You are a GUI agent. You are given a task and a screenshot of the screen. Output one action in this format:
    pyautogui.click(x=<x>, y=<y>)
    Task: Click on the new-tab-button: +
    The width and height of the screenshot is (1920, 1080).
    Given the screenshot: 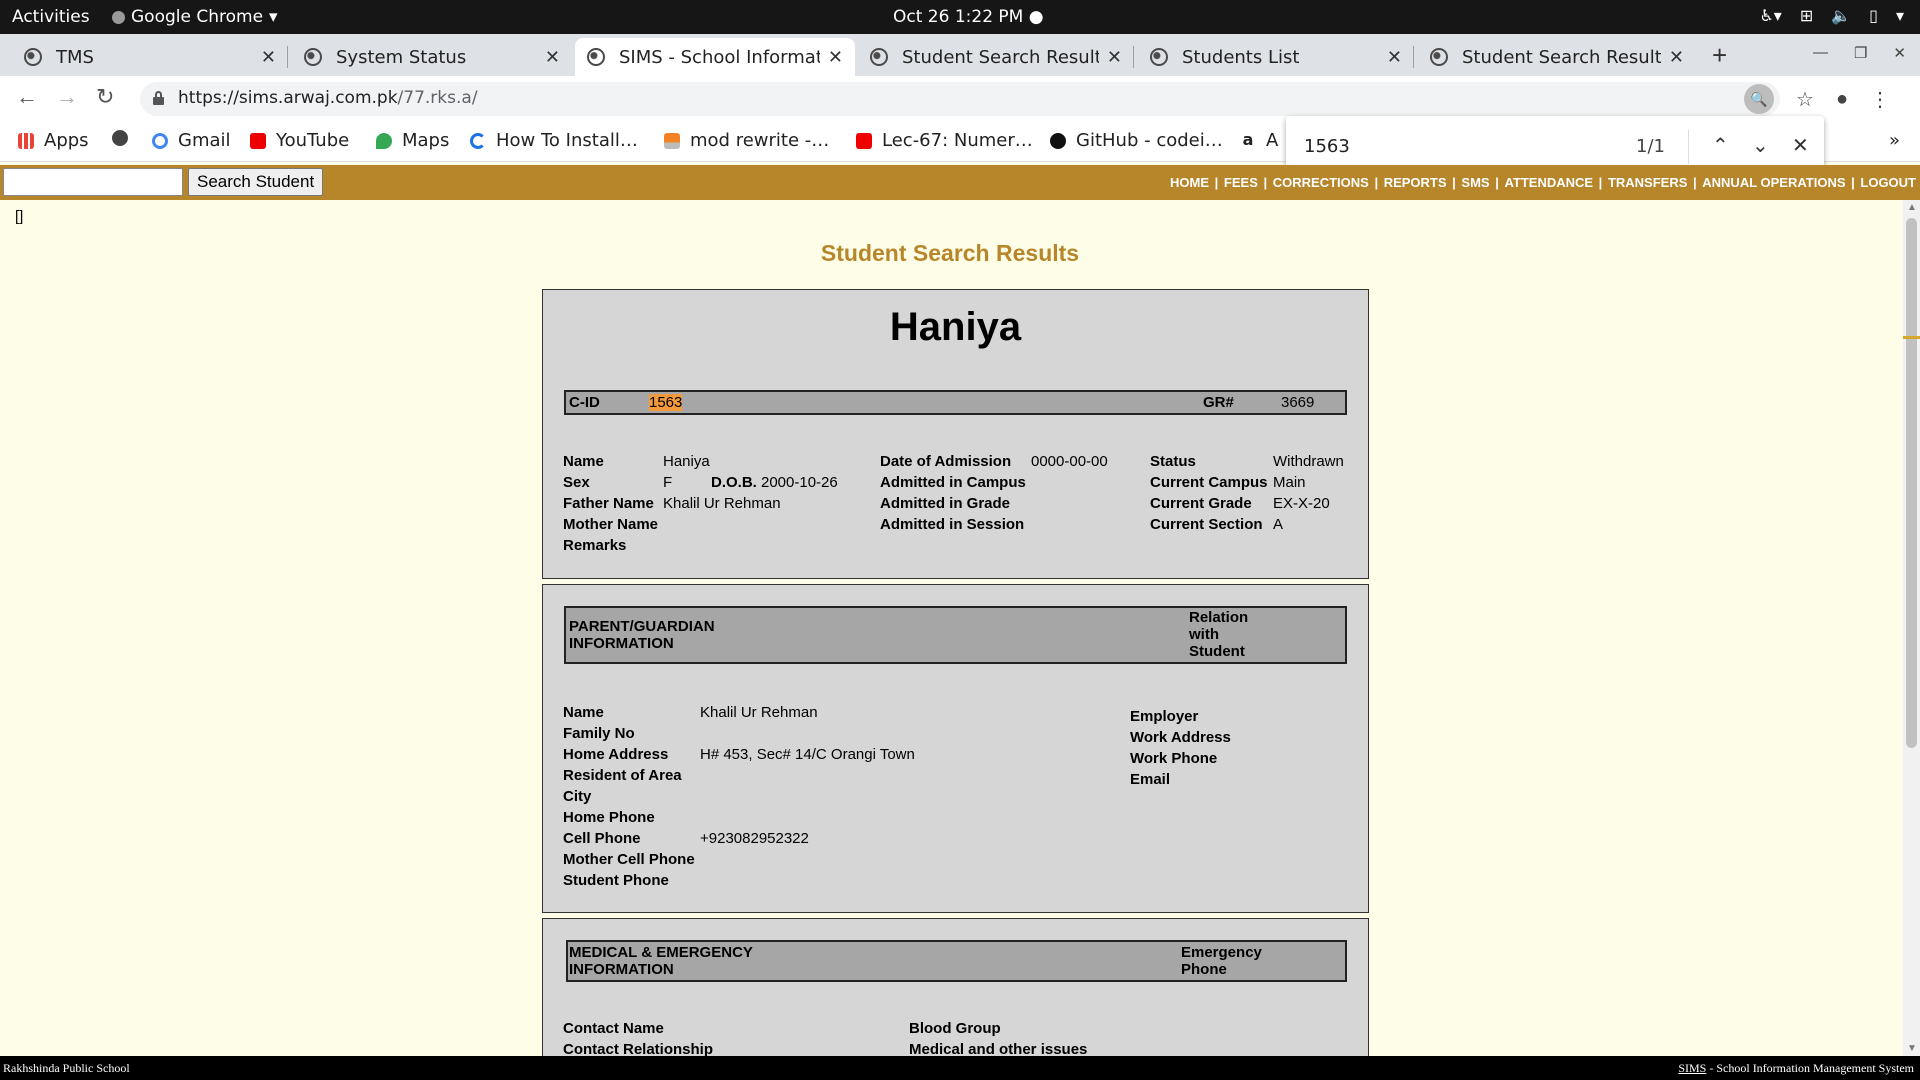 What is the action you would take?
    pyautogui.click(x=1719, y=55)
    